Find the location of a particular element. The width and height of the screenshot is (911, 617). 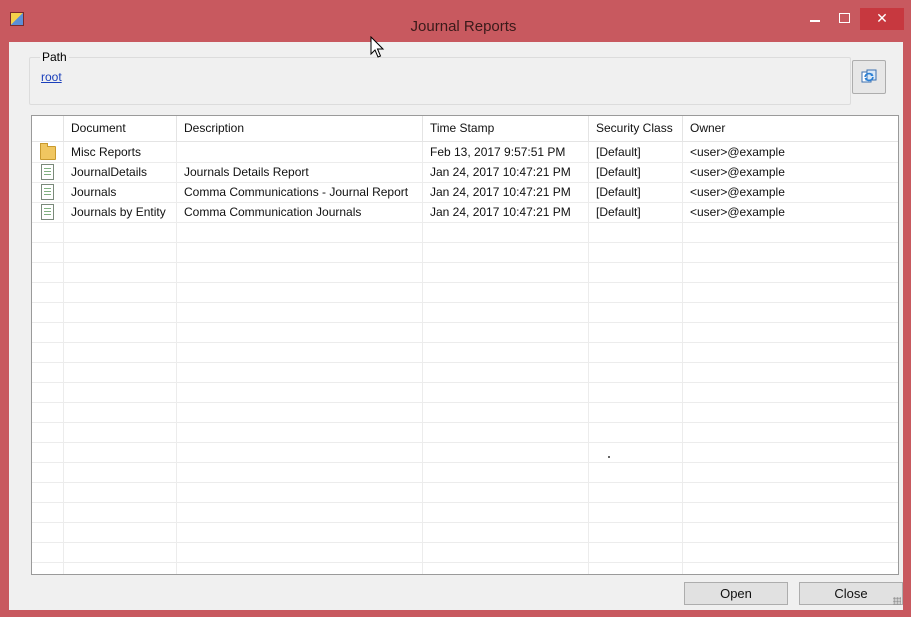

cell-document: Journals by Entity is located at coordinates (118, 212).